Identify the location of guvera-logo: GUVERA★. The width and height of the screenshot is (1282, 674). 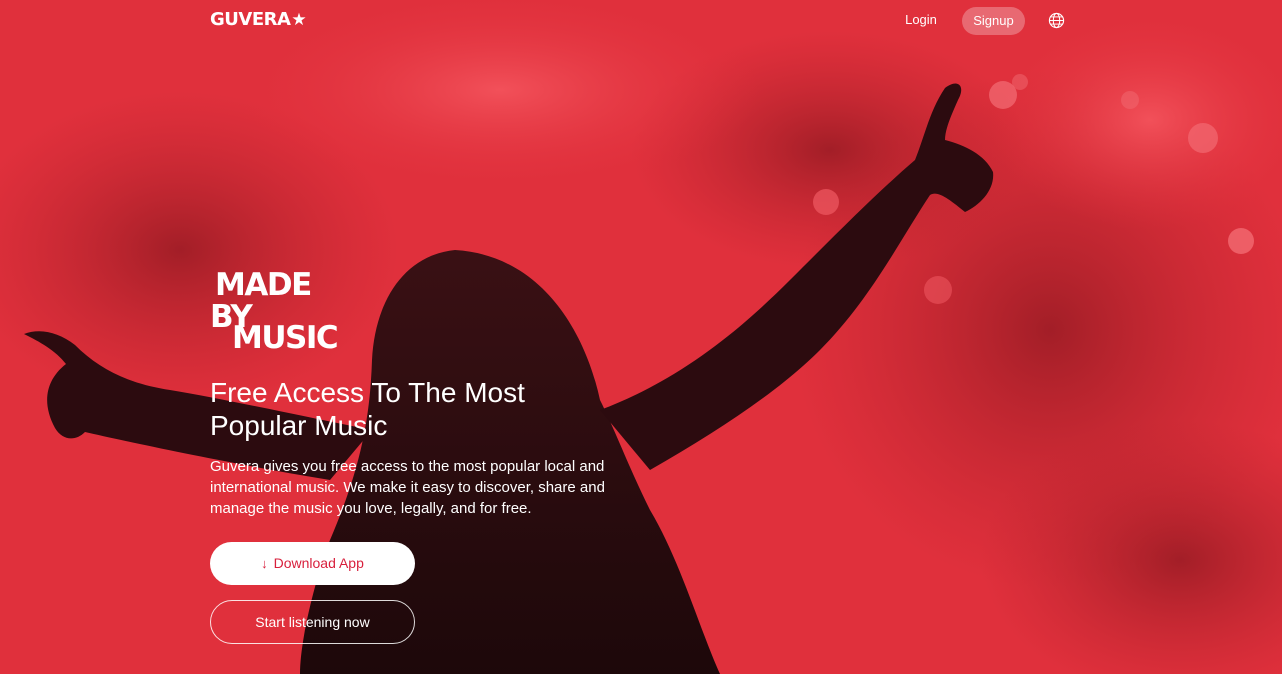
(258, 20).